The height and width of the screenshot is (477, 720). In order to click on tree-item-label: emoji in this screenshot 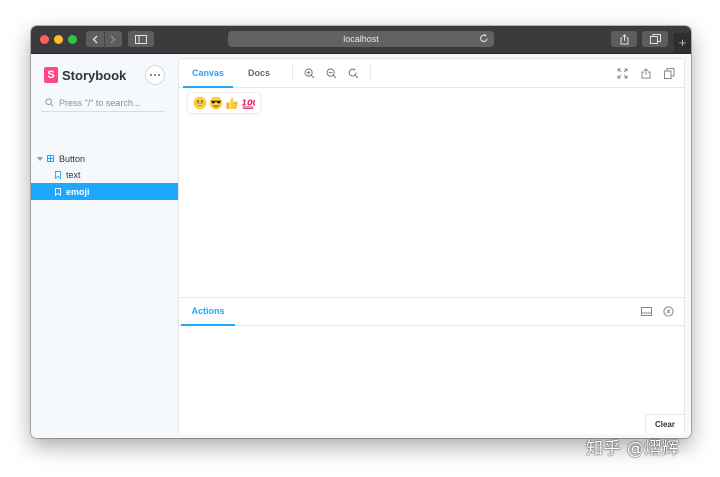, I will do `click(78, 191)`.